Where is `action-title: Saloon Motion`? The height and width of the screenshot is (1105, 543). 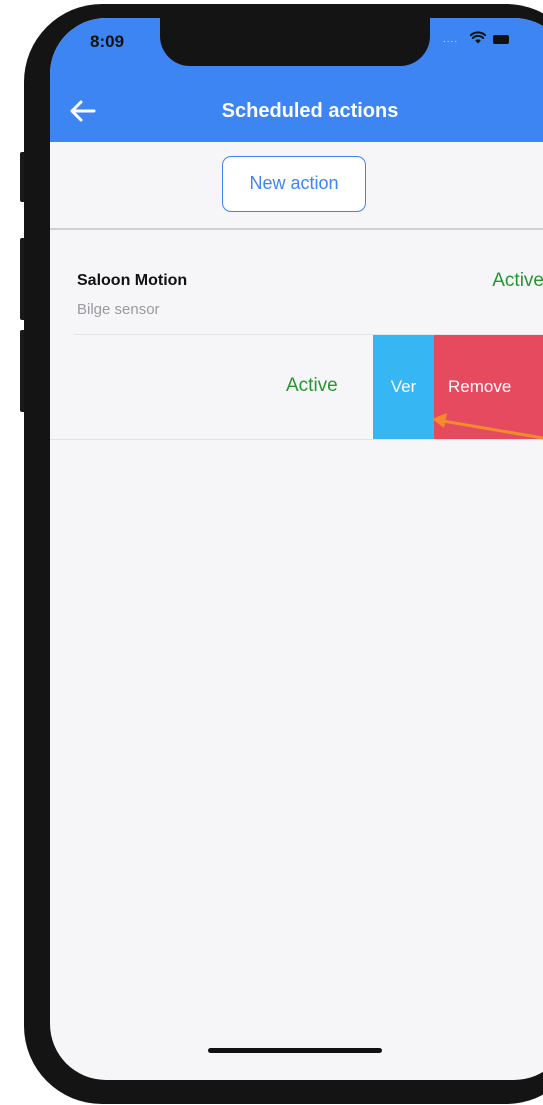
action-title: Saloon Motion is located at coordinates (132, 280).